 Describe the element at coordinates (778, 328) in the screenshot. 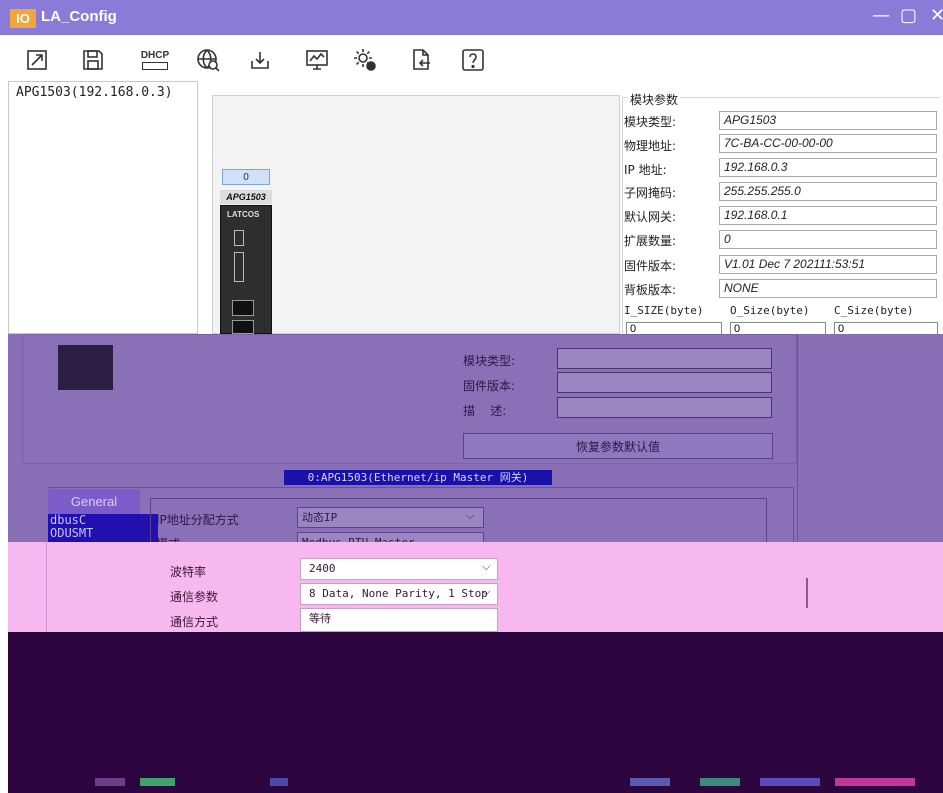

I see `o-size-input: 0` at that location.